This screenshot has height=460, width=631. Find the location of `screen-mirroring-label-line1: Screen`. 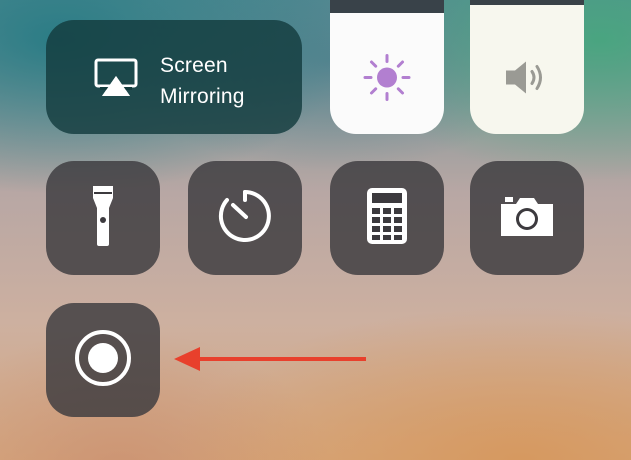

screen-mirroring-label-line1: Screen is located at coordinates (194, 65).